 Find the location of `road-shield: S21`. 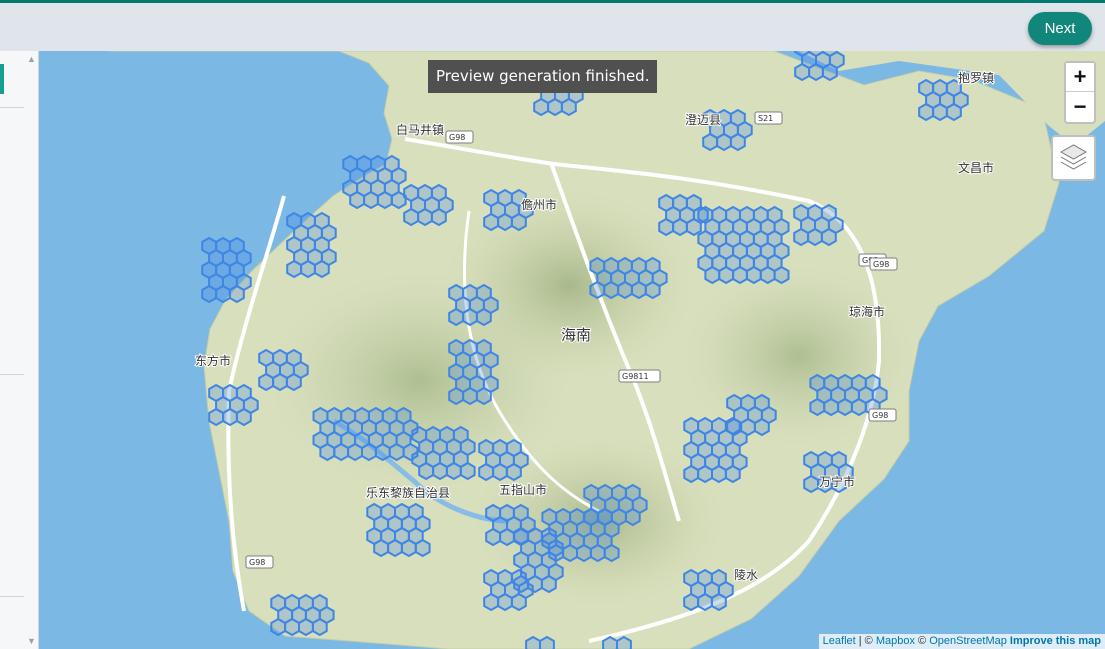

road-shield: S21 is located at coordinates (768, 118).